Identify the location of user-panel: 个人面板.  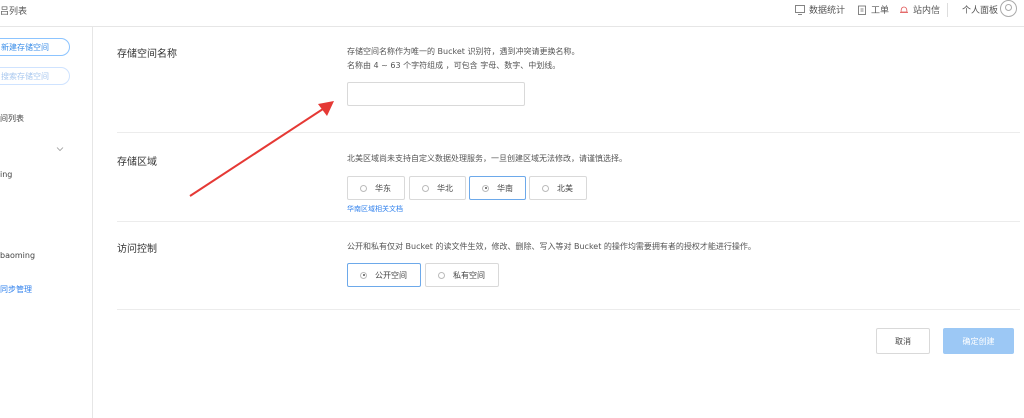
(980, 9).